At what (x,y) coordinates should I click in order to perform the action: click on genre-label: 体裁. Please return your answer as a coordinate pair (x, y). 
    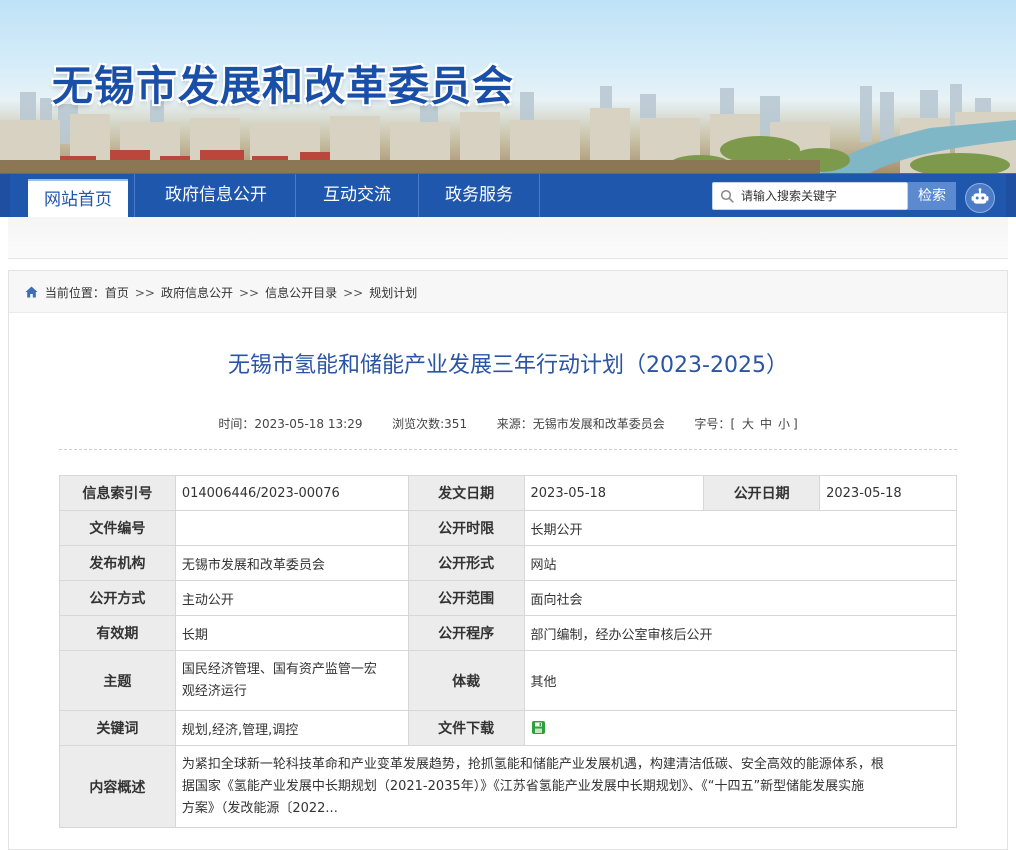
    Looking at the image, I should click on (466, 680).